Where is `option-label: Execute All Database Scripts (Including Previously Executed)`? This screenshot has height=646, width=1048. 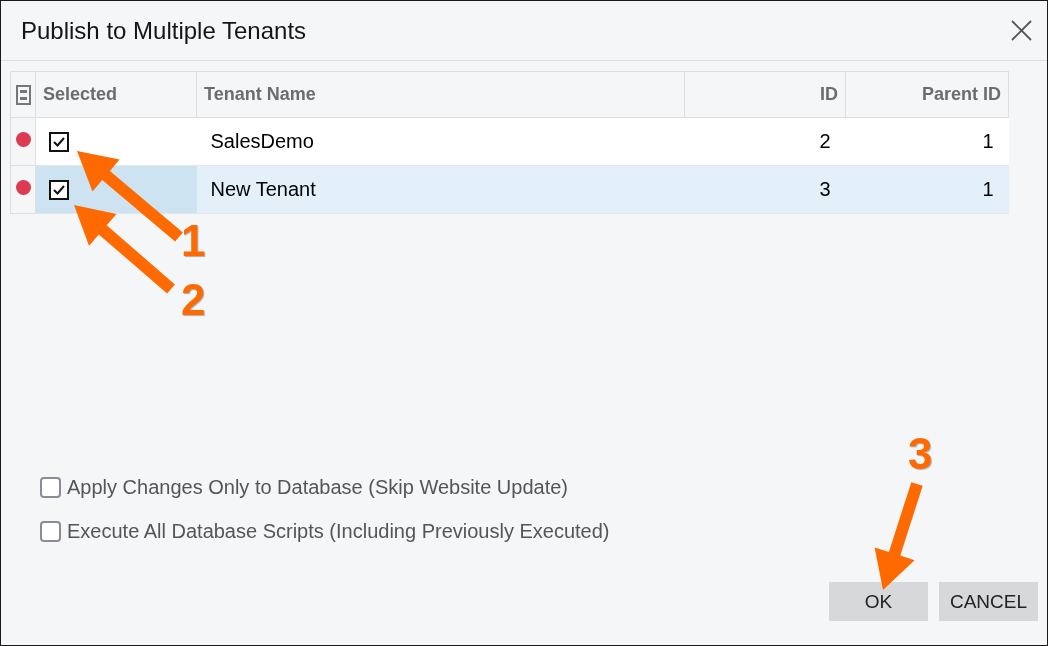
option-label: Execute All Database Scripts (Including Previously Executed) is located at coordinates (338, 531).